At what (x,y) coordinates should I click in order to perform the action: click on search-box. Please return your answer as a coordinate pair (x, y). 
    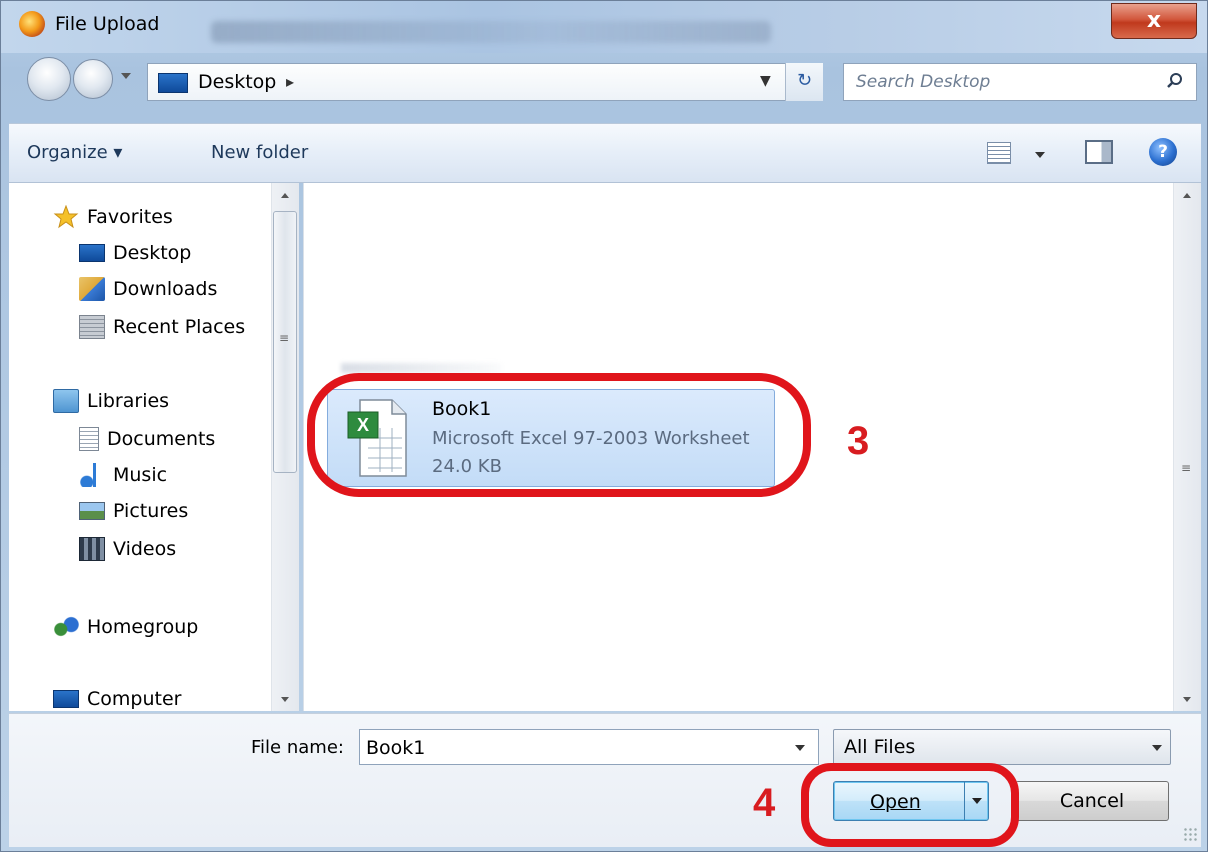
    Looking at the image, I should click on (1020, 82).